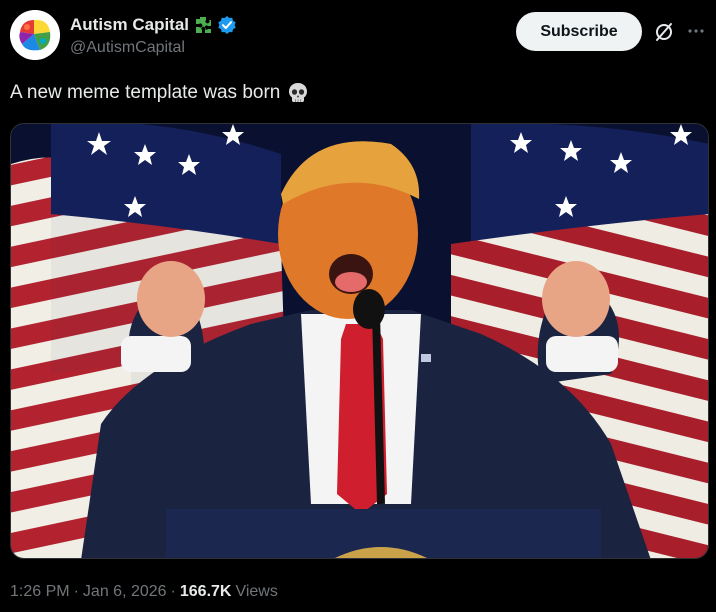  What do you see at coordinates (145, 92) in the screenshot?
I see `tweet-text: A new meme template was born` at bounding box center [145, 92].